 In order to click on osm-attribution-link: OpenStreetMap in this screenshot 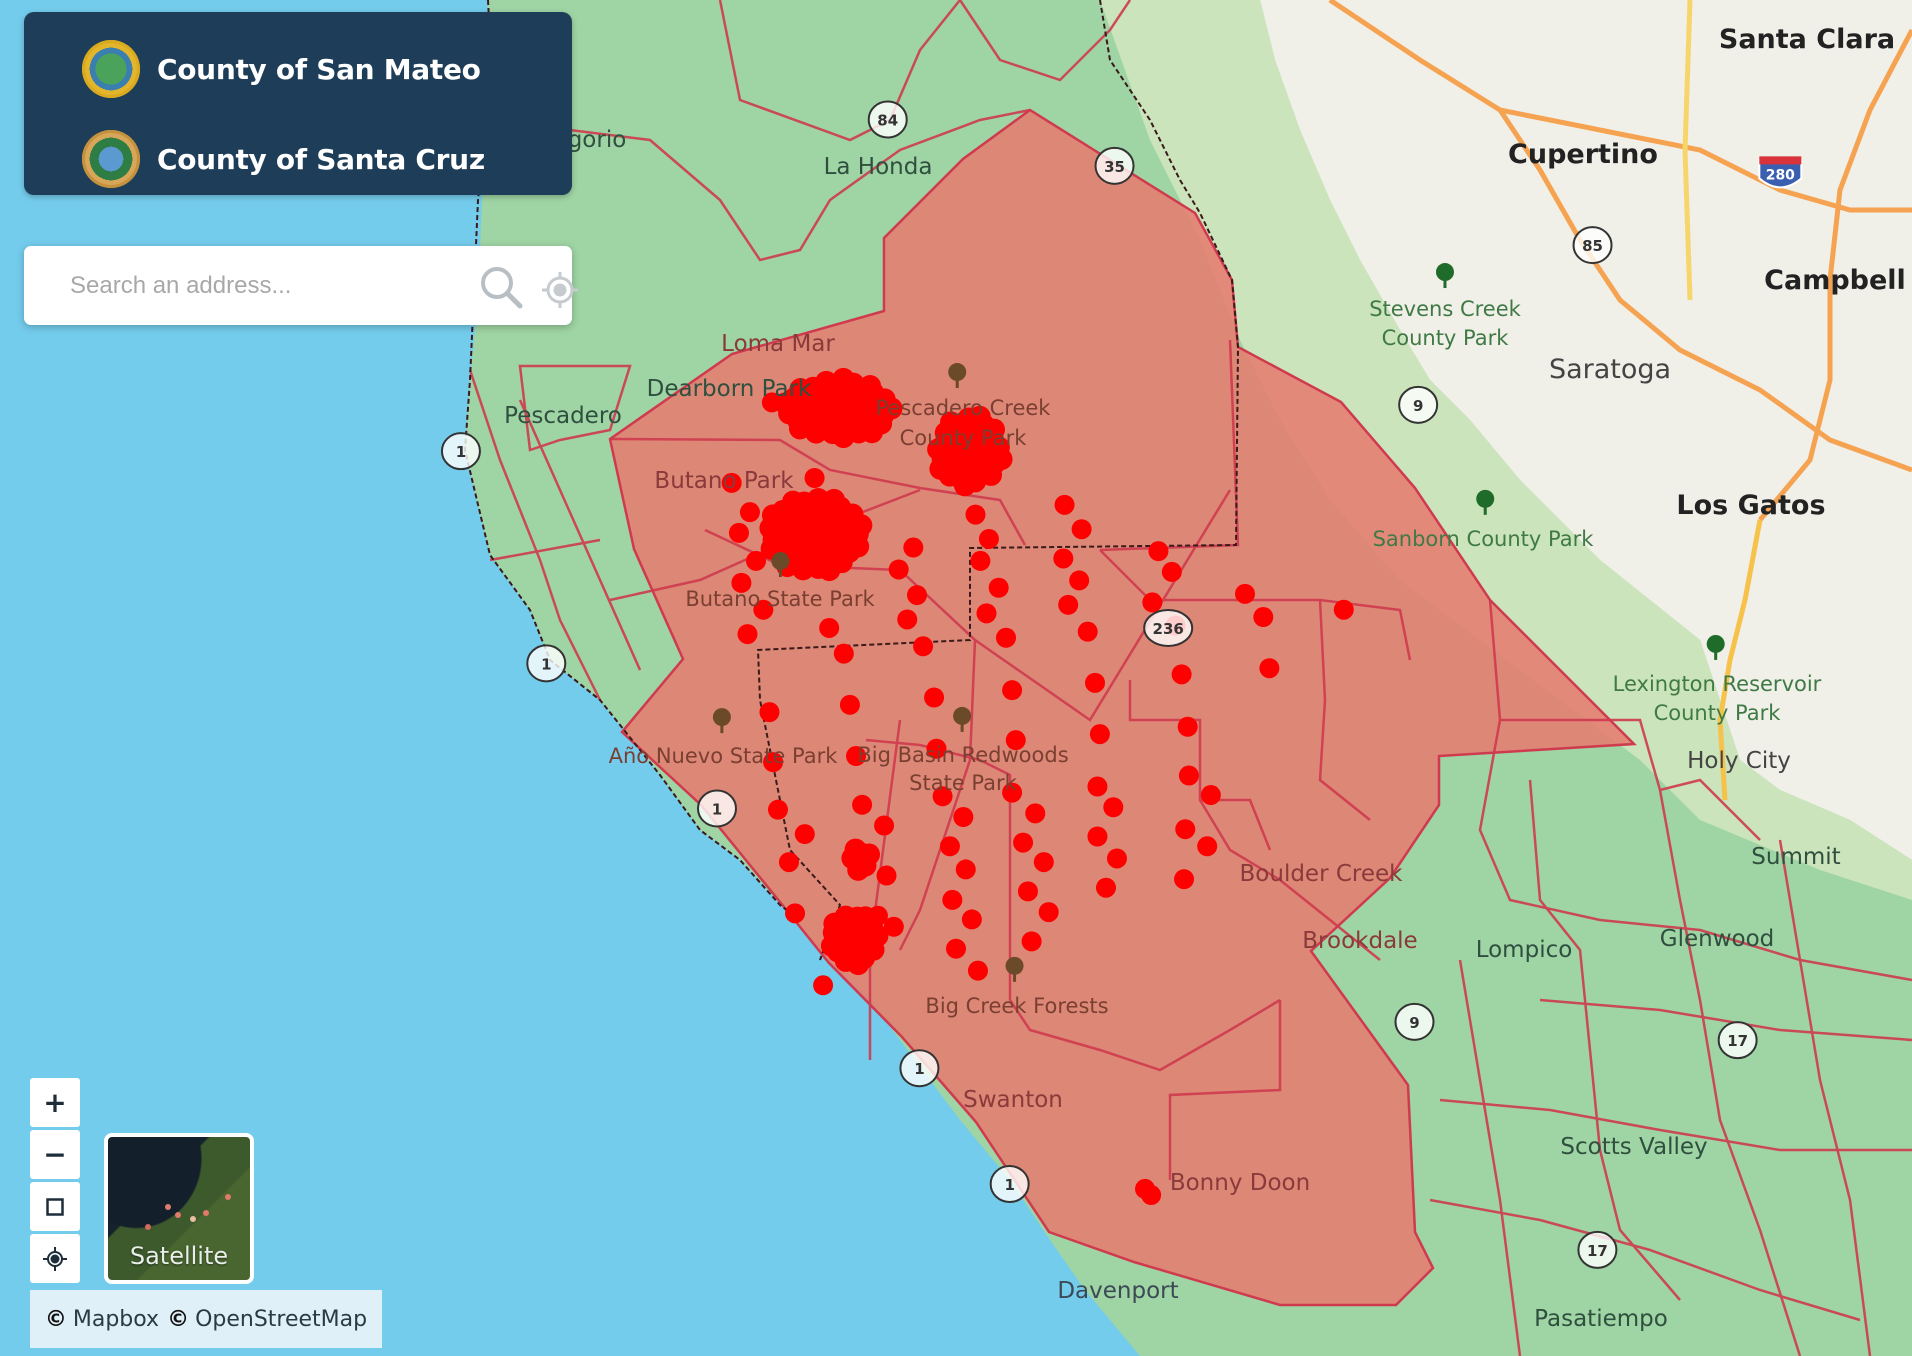, I will do `click(281, 1319)`.